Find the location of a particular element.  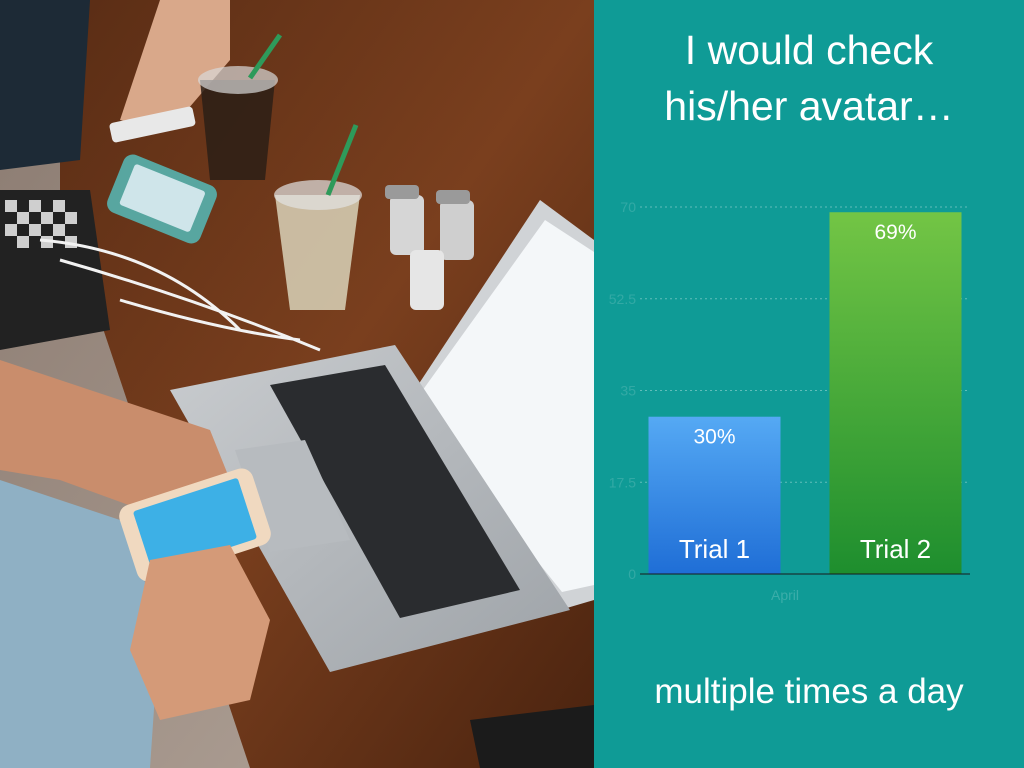

category-label: Trial 1 is located at coordinates (714, 549).